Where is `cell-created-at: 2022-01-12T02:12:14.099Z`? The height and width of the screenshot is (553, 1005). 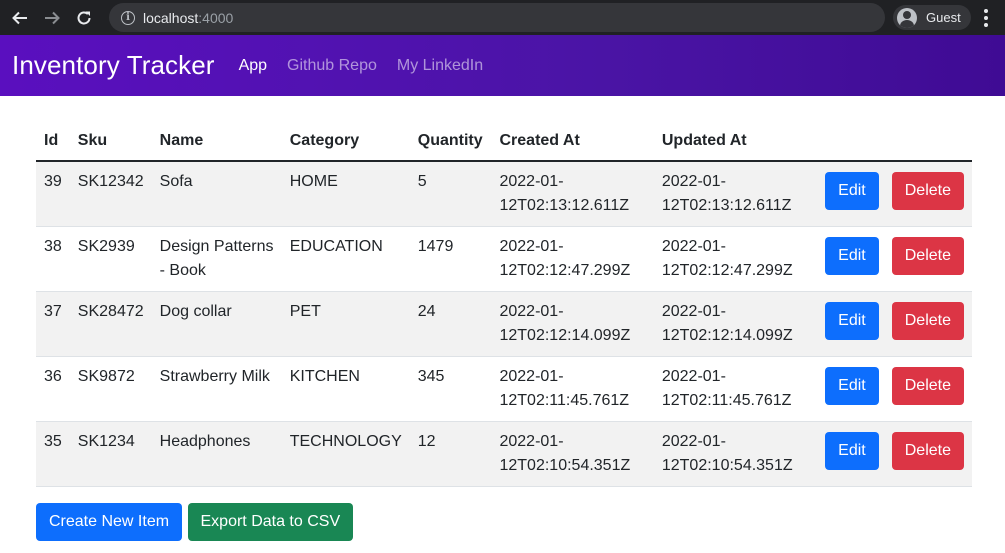
cell-created-at: 2022-01-12T02:12:14.099Z is located at coordinates (572, 324).